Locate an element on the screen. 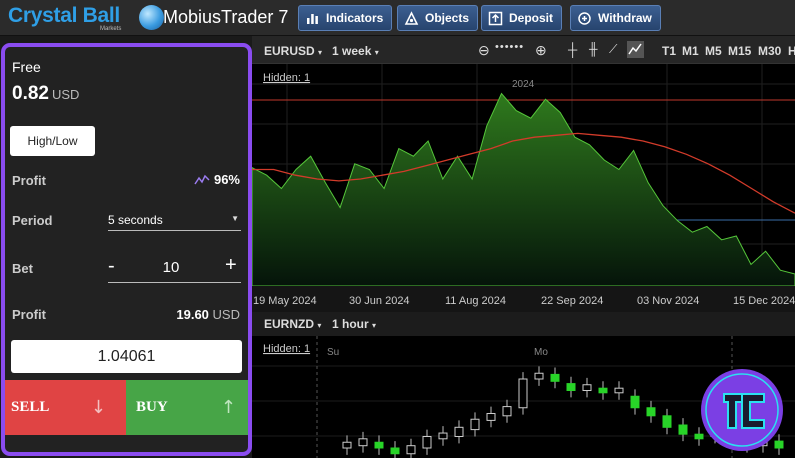 The height and width of the screenshot is (458, 795). indicators-label: Indicators is located at coordinates (355, 18).